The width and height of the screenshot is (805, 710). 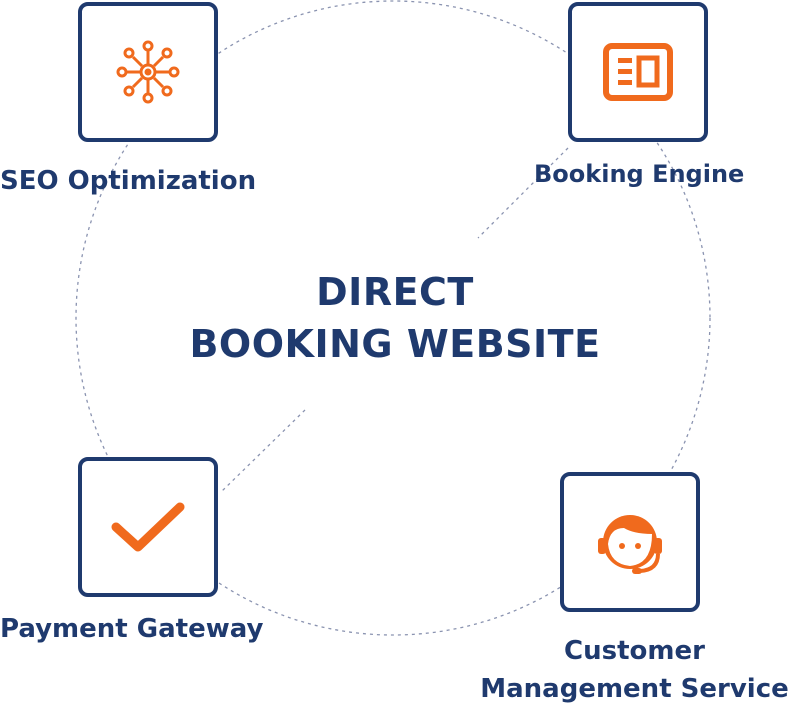 What do you see at coordinates (395, 292) in the screenshot?
I see `center-title-line1: DIRECT` at bounding box center [395, 292].